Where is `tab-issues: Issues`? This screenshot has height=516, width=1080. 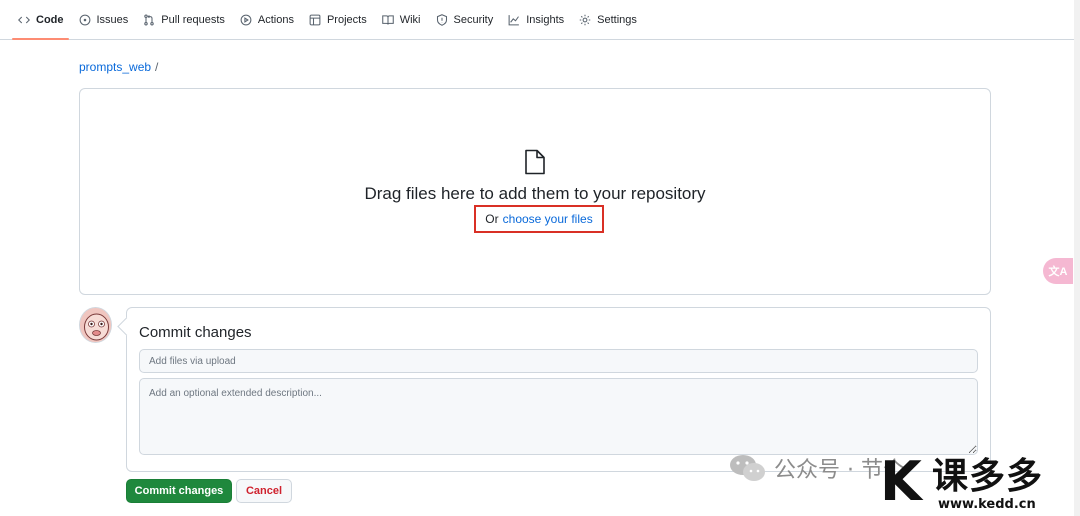 tab-issues: Issues is located at coordinates (105, 19).